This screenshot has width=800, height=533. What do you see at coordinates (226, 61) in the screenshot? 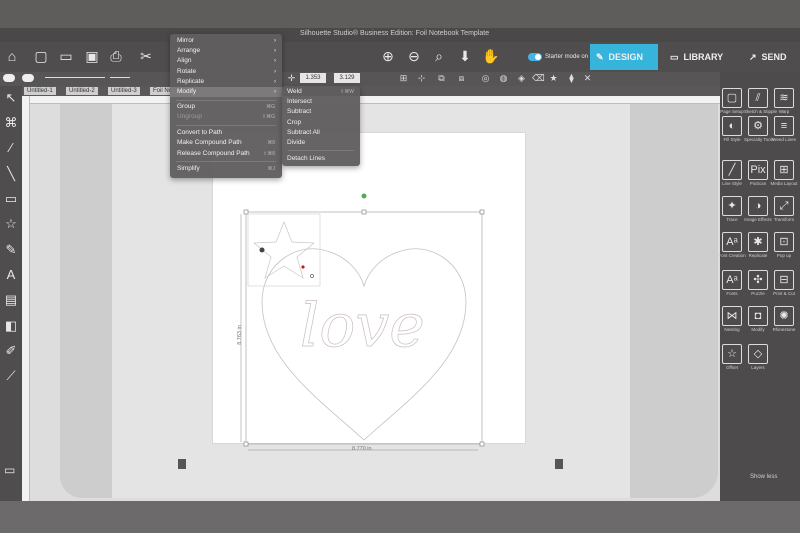
I see `menu-item-align: Align ›` at bounding box center [226, 61].